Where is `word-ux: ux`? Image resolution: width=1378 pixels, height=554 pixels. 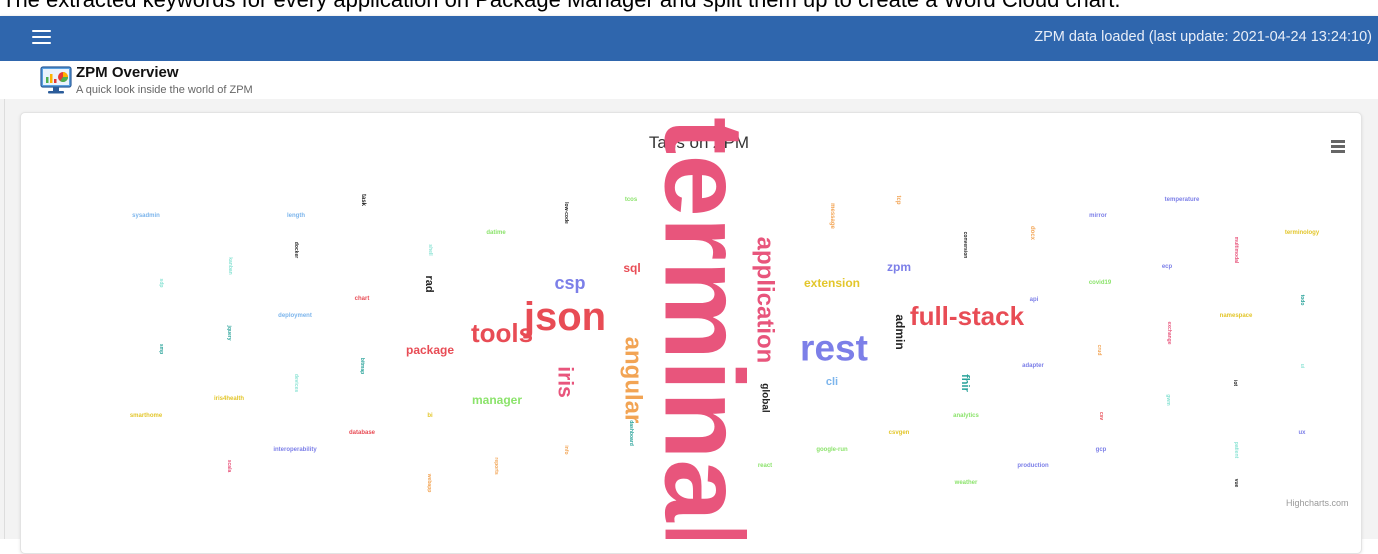
word-ux: ux is located at coordinates (1302, 433).